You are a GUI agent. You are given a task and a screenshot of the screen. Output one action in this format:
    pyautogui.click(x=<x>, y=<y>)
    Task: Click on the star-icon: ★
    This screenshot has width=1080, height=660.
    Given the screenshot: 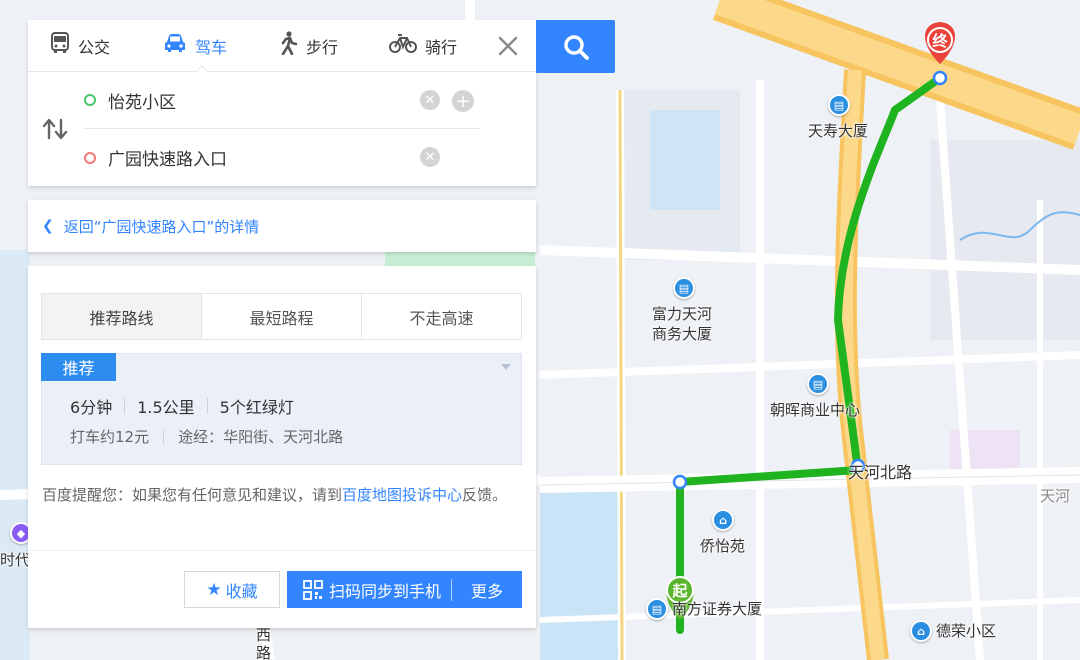 What is the action you would take?
    pyautogui.click(x=214, y=589)
    